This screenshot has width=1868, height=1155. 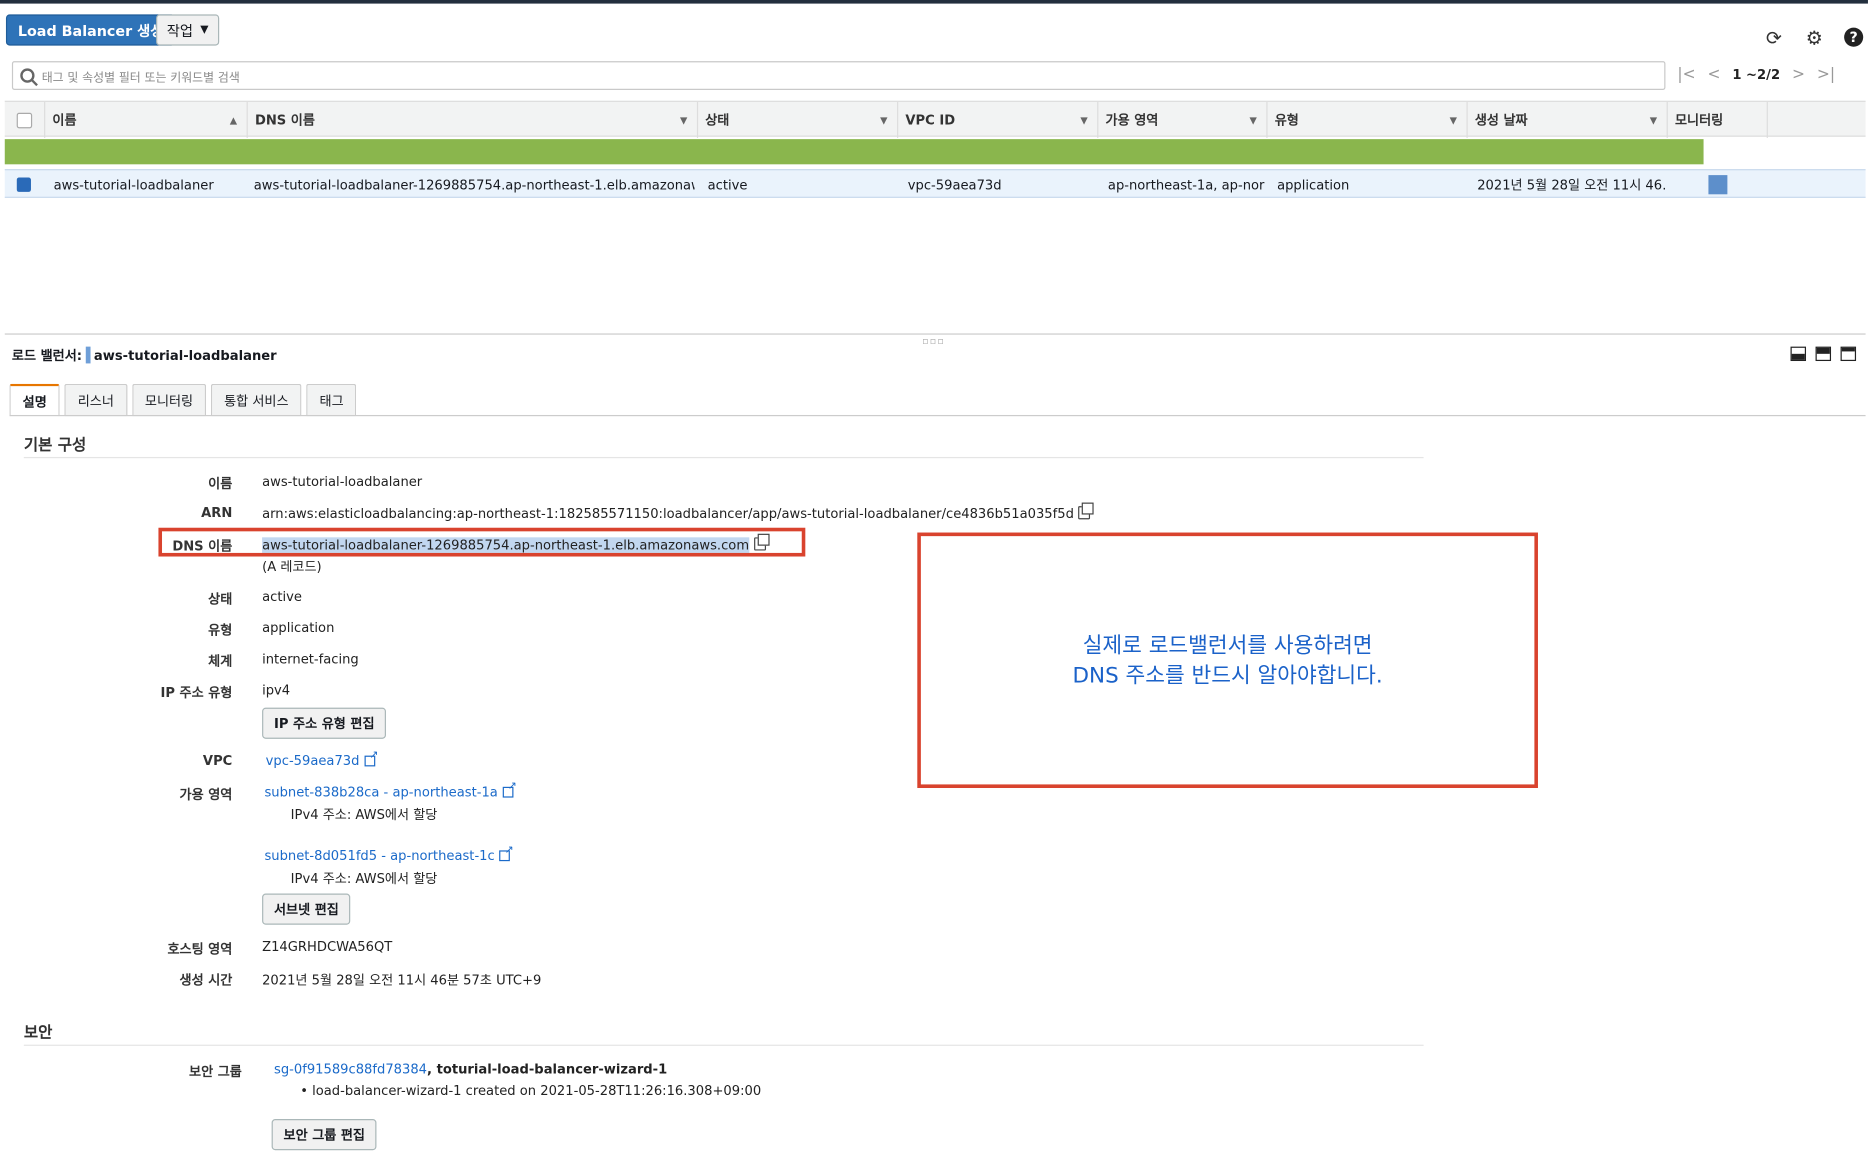 I want to click on select-all-checkbox, so click(x=24, y=120).